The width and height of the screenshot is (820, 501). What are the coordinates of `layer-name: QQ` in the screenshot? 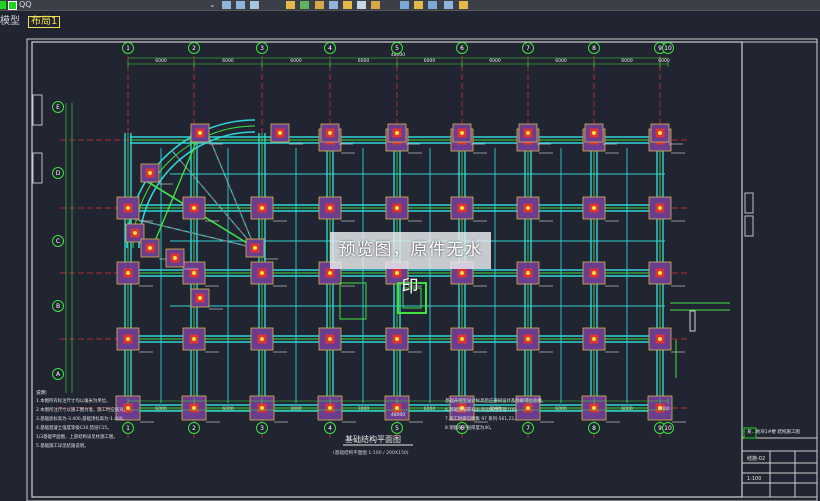 It's located at (25, 5).